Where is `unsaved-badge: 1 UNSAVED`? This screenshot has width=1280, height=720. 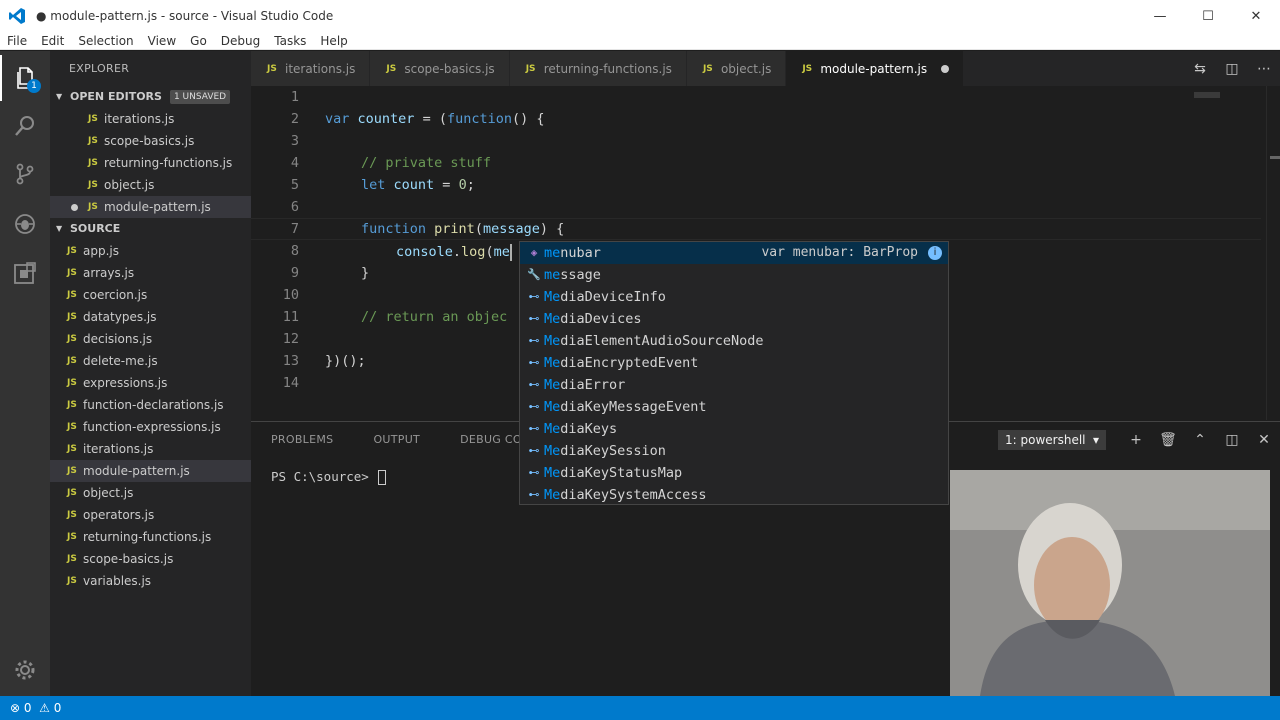
unsaved-badge: 1 UNSAVED is located at coordinates (200, 97).